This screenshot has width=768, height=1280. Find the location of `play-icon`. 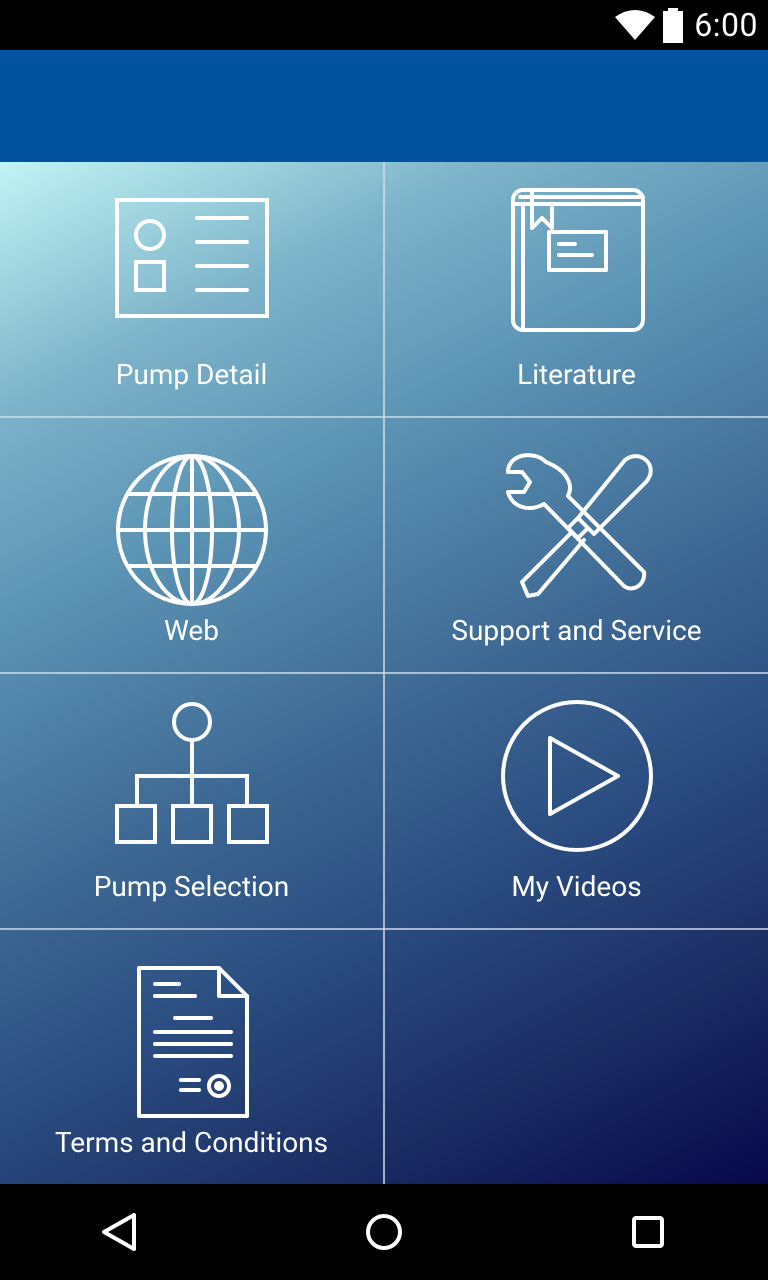

play-icon is located at coordinates (577, 777).